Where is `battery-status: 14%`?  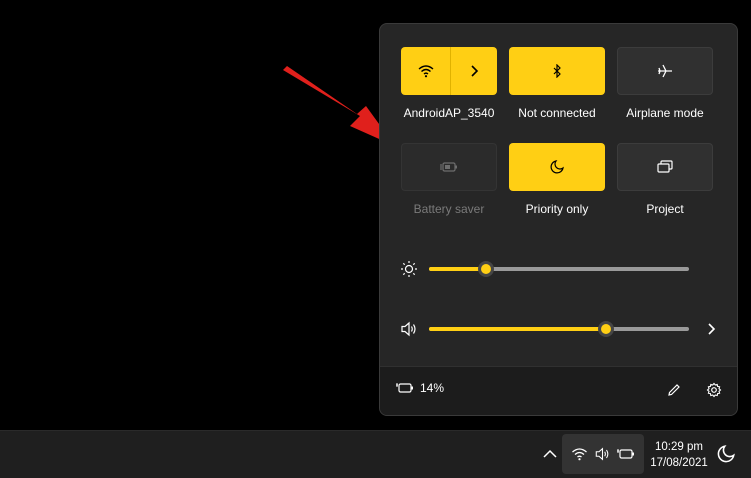 battery-status: 14% is located at coordinates (420, 388).